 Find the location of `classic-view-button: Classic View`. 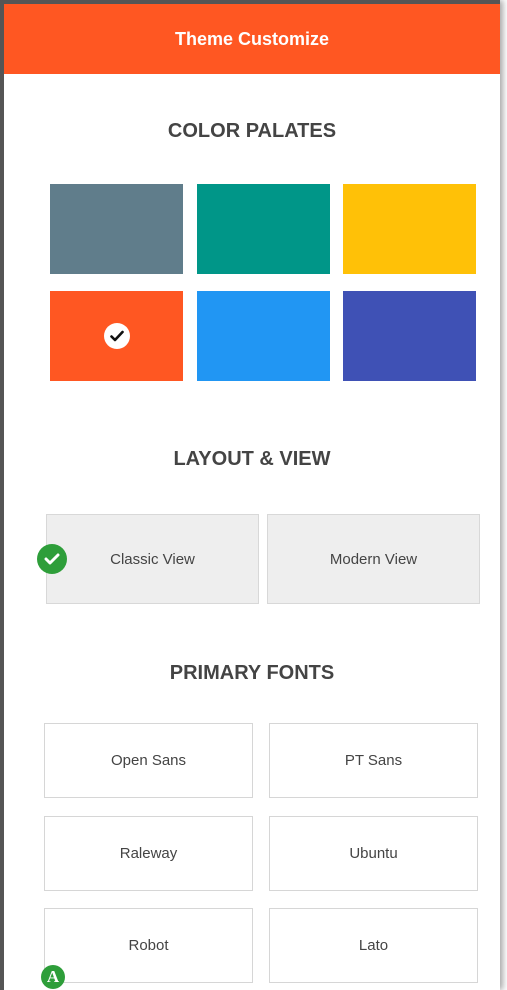

classic-view-button: Classic View is located at coordinates (152, 559).